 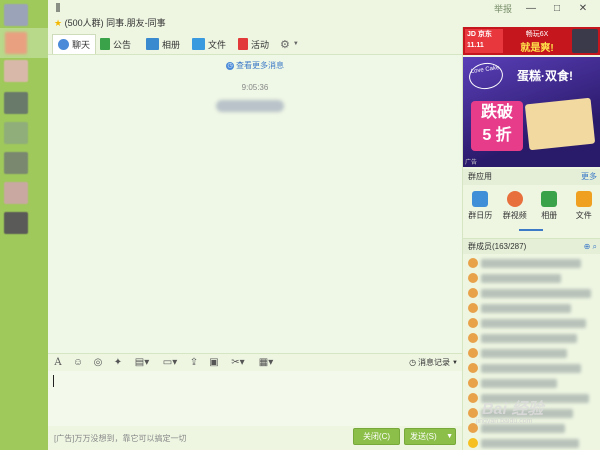 I want to click on app-video: 群视频, so click(x=515, y=210).